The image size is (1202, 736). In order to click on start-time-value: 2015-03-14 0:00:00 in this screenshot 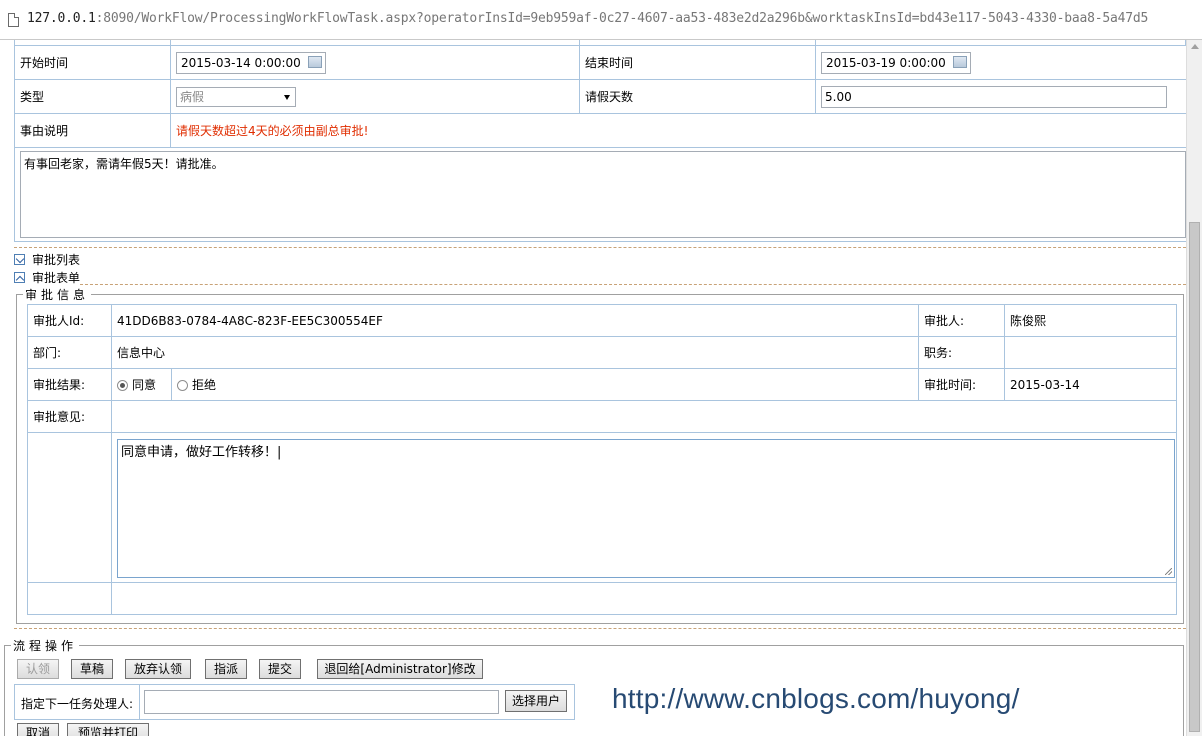, I will do `click(241, 62)`.